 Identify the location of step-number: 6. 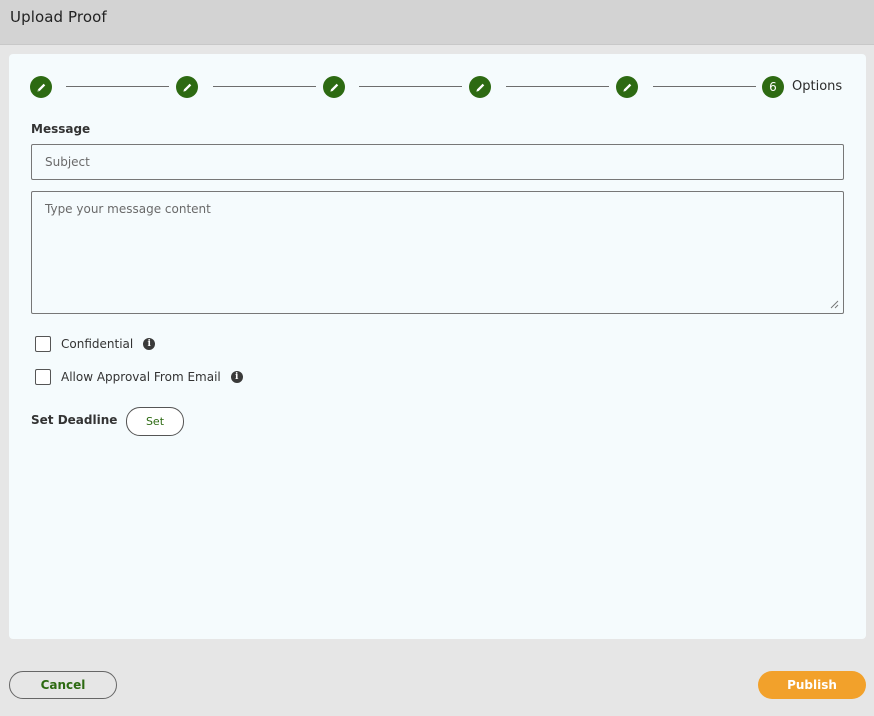
(773, 87).